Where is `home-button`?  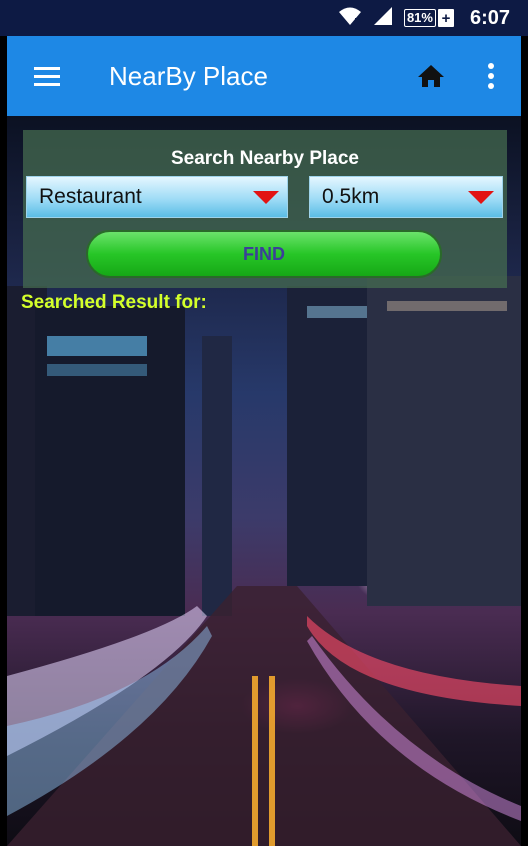 home-button is located at coordinates (431, 76).